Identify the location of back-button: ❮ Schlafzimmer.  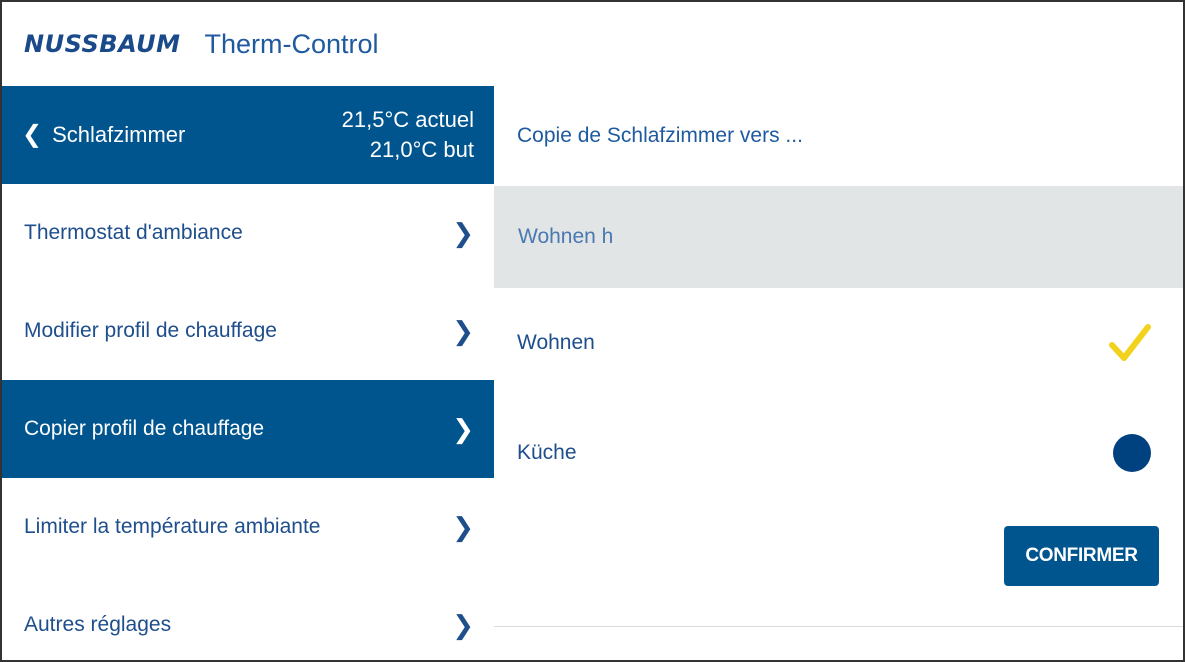
(104, 134).